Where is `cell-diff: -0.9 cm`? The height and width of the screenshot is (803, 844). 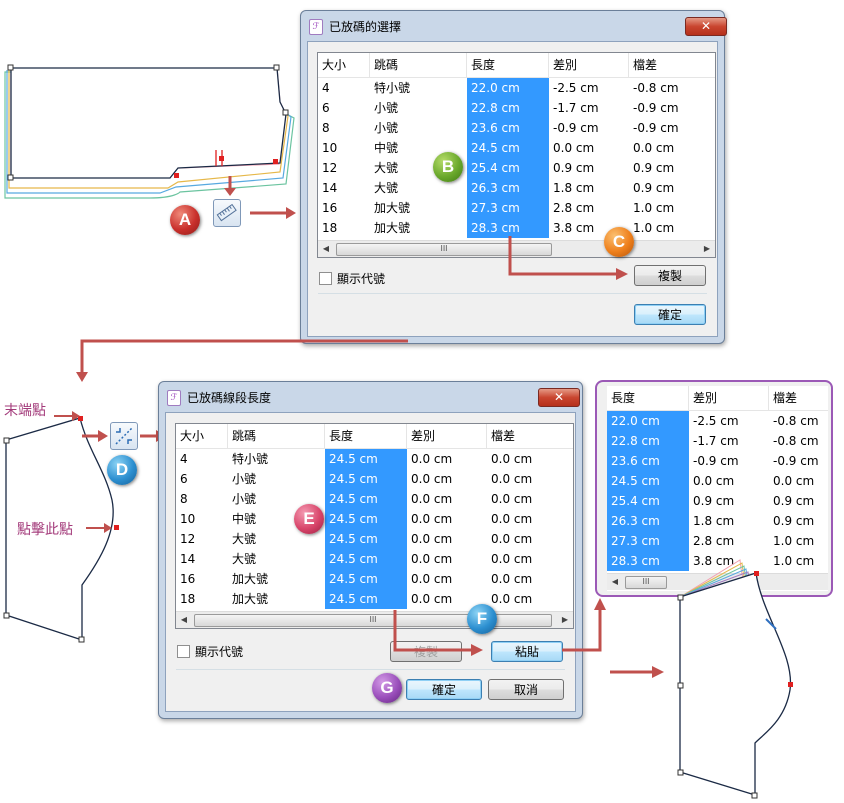 cell-diff: -0.9 cm is located at coordinates (716, 461).